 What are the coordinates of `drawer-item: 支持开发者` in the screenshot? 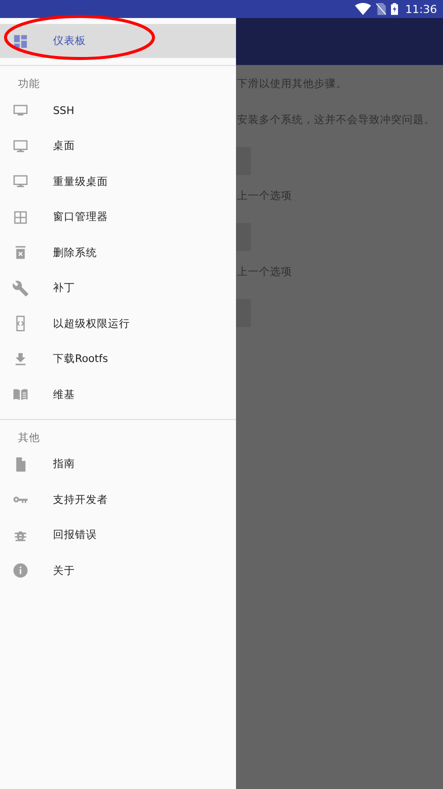 It's located at (118, 500).